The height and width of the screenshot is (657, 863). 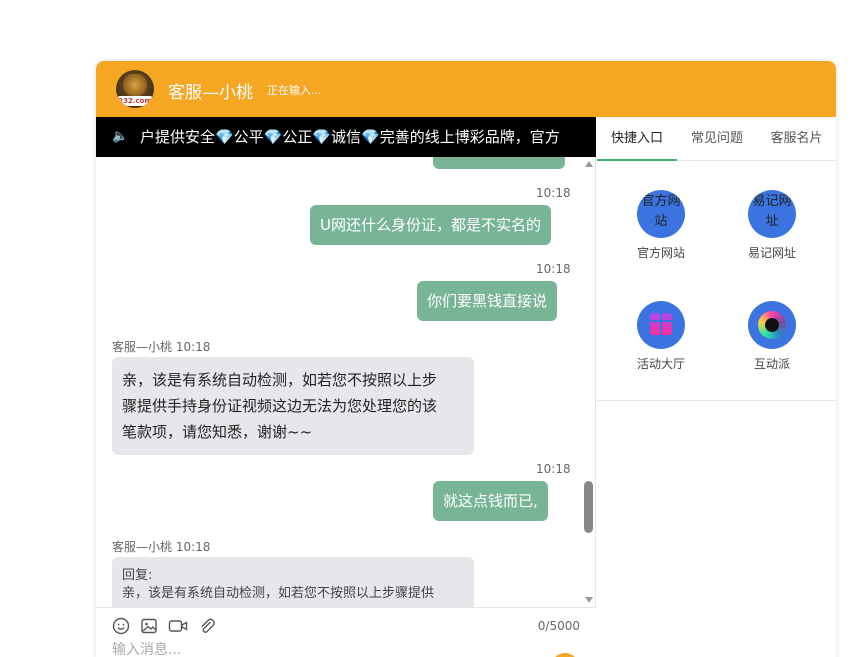 What do you see at coordinates (490, 501) in the screenshot?
I see `message-bubble: 就这点钱而已,` at bounding box center [490, 501].